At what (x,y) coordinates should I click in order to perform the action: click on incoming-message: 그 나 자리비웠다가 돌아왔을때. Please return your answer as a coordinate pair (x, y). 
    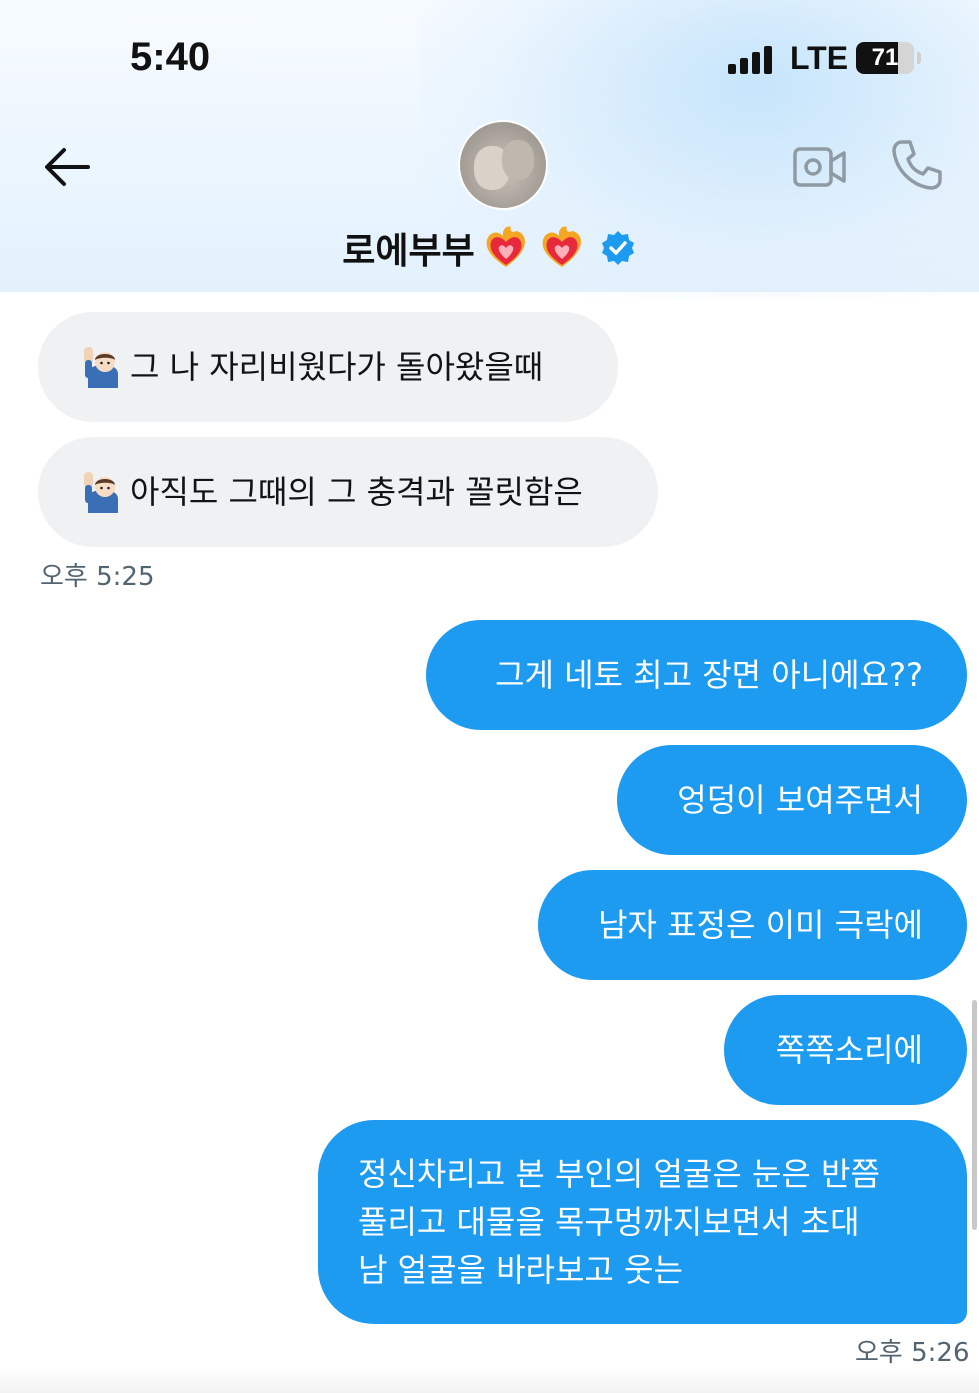
    Looking at the image, I should click on (328, 367).